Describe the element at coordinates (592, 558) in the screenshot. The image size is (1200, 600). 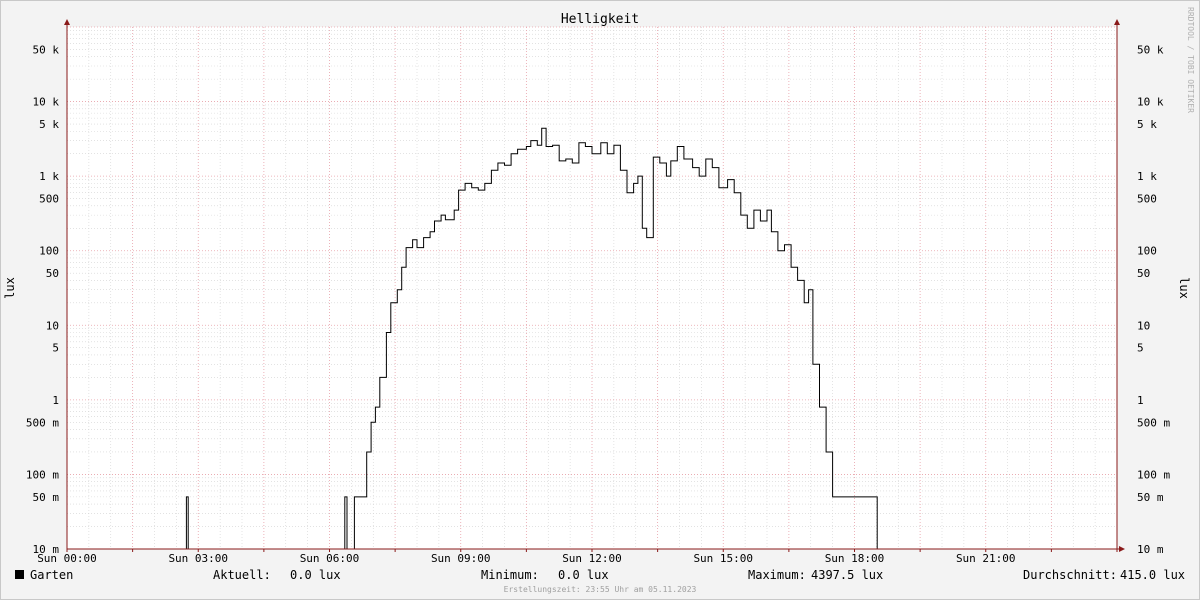
I see `x-tick-label: Sun 12:00` at that location.